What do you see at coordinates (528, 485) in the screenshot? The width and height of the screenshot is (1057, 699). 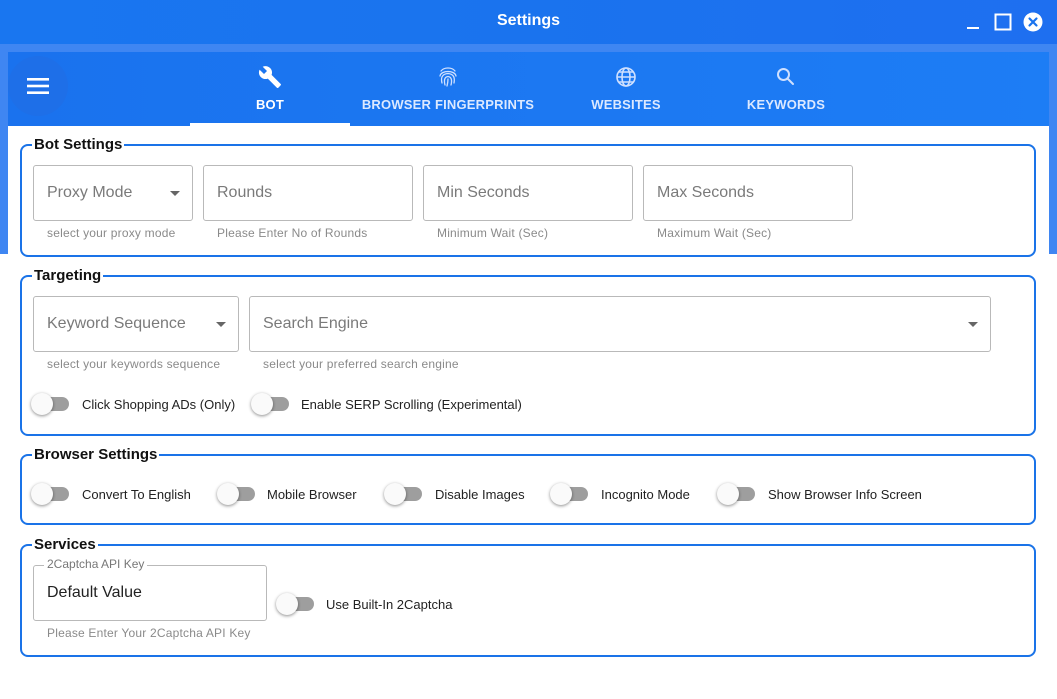 I see `browser-settings-group: Browser Settings` at bounding box center [528, 485].